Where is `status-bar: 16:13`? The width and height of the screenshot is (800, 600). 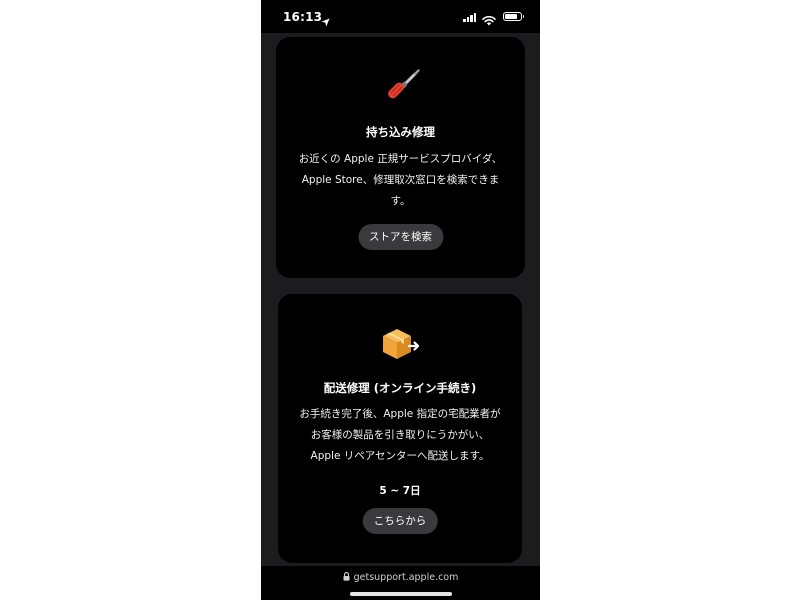 status-bar: 16:13 is located at coordinates (400, 16).